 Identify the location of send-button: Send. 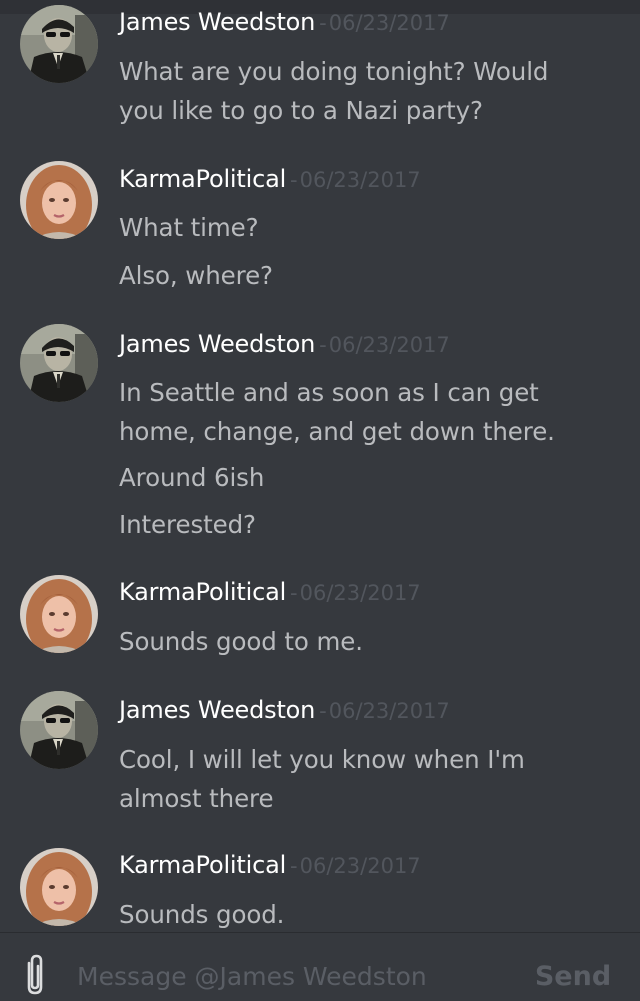
(573, 976).